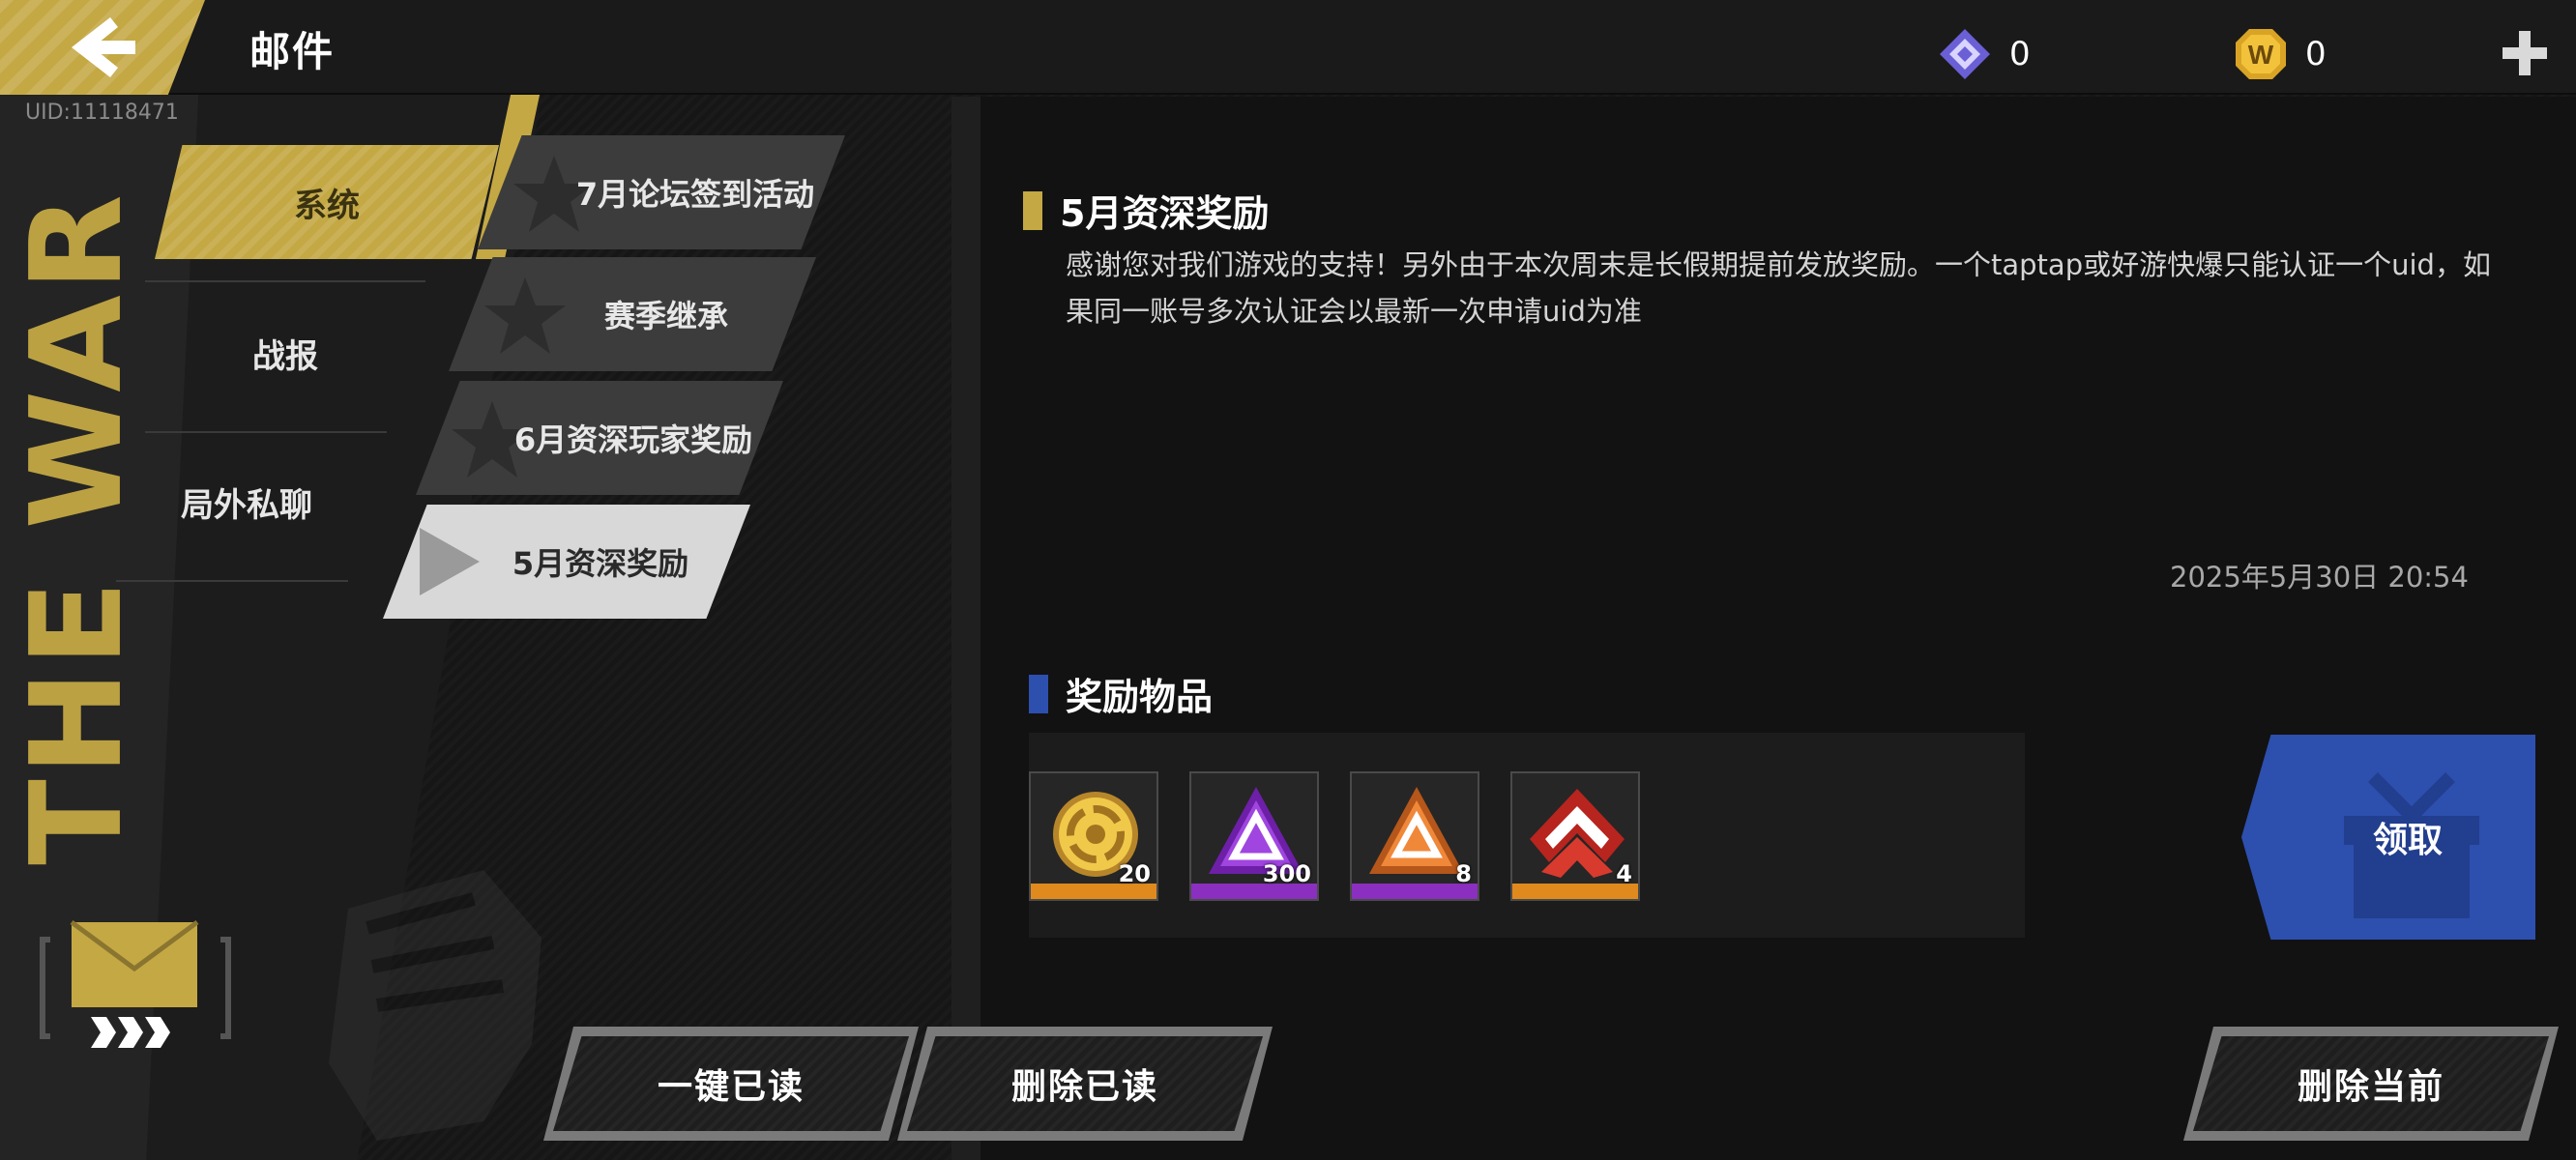 The image size is (2576, 1160). I want to click on reward-item: 8, so click(1414, 836).